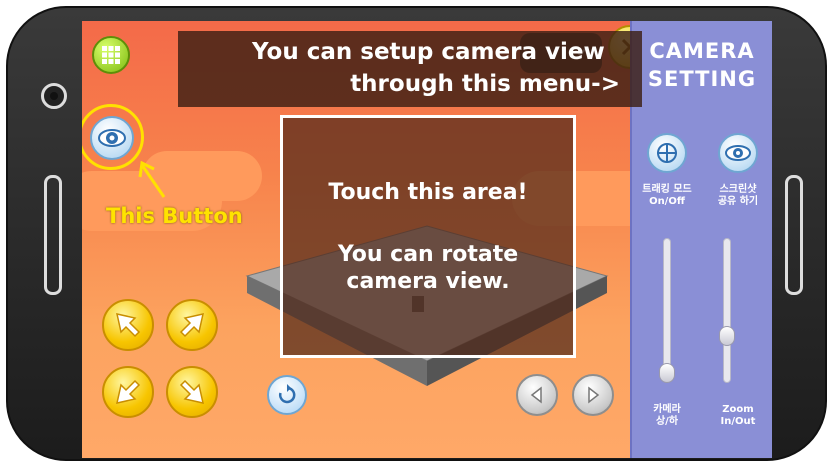 Image resolution: width=833 pixels, height=467 pixels. I want to click on grid-icon, so click(111, 55).